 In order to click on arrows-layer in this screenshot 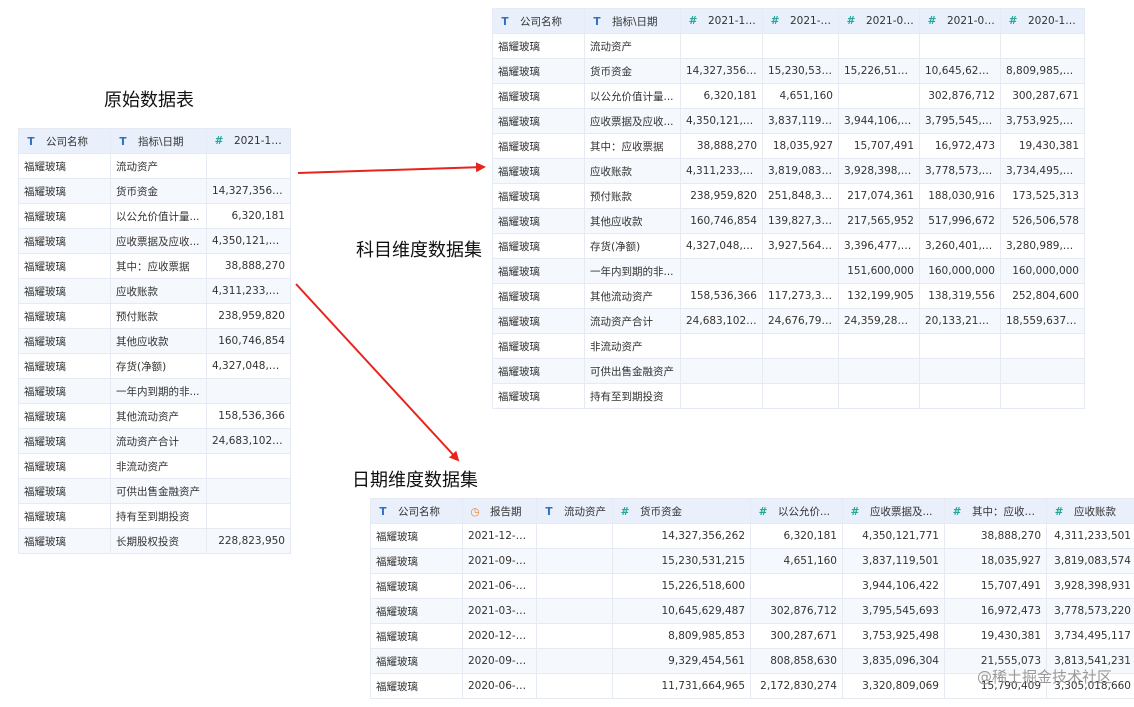, I will do `click(390, 312)`.